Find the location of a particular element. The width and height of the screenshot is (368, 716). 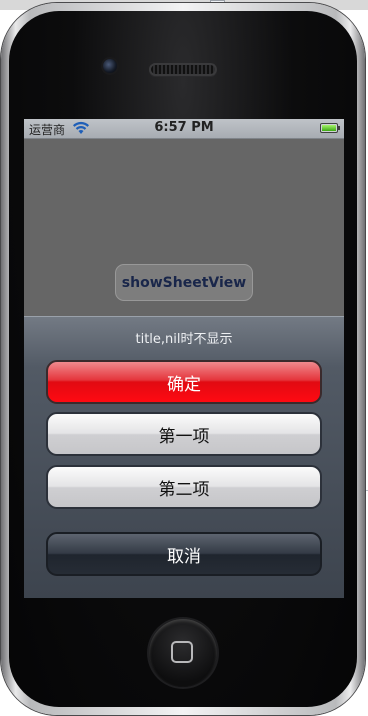

home-button-icon is located at coordinates (182, 652).